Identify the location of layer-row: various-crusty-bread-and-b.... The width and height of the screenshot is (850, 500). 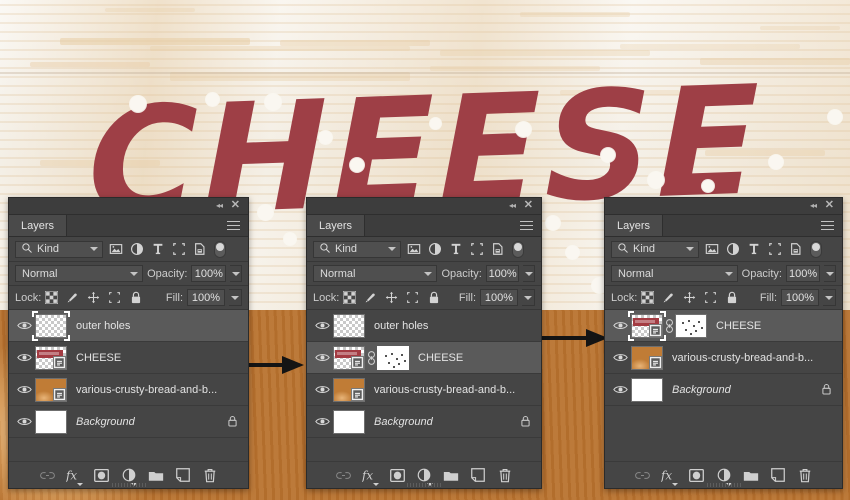
(723, 358).